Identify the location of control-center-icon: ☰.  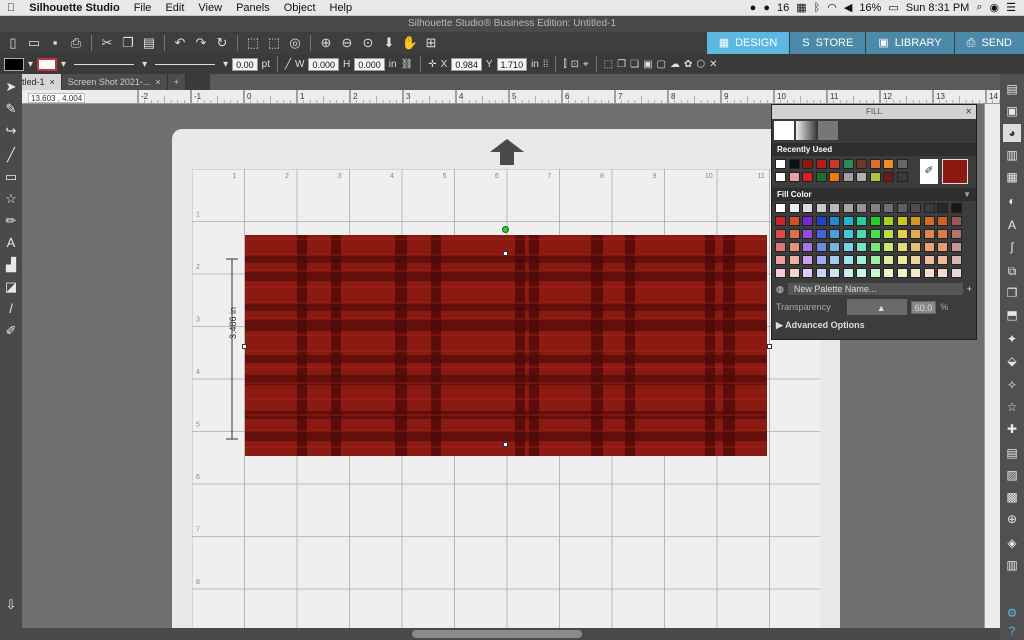
(1011, 7).